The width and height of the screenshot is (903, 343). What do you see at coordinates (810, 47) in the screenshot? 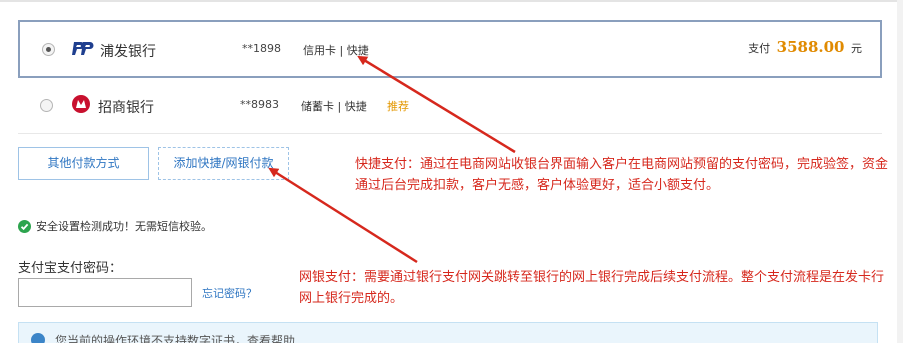
I see `amount-value: 3588.00` at bounding box center [810, 47].